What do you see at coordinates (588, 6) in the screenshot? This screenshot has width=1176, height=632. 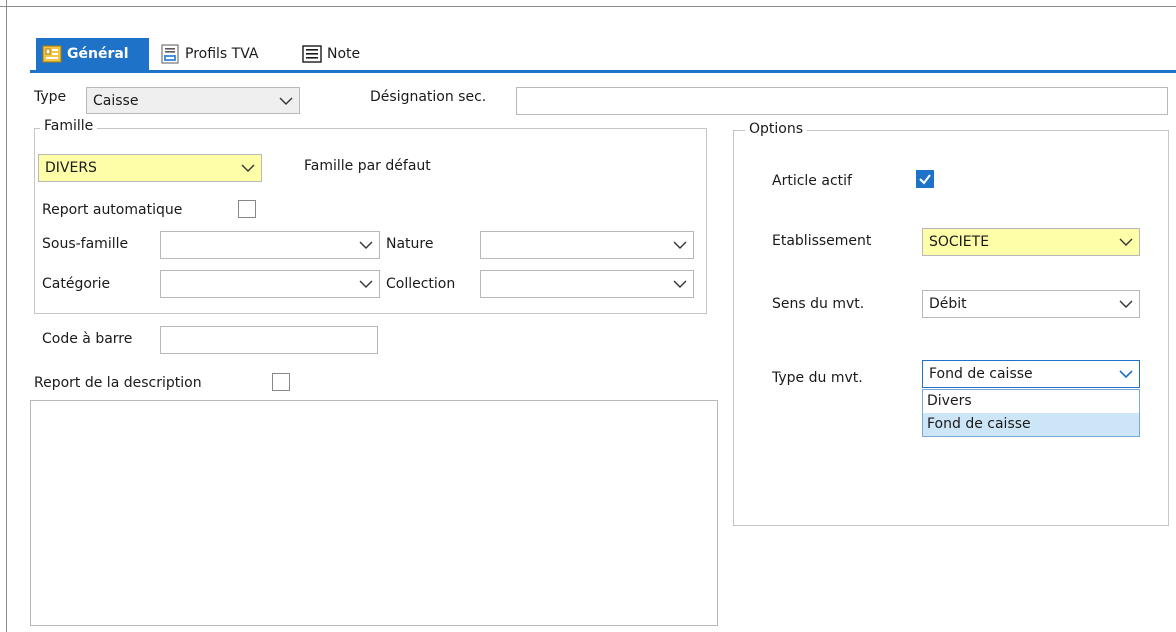 I see `window-top-border` at bounding box center [588, 6].